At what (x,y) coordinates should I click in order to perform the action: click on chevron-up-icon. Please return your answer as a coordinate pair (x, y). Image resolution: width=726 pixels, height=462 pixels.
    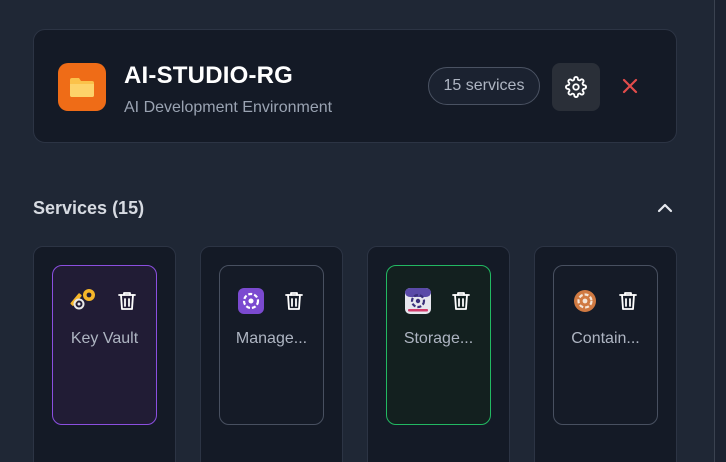
    Looking at the image, I should click on (665, 208).